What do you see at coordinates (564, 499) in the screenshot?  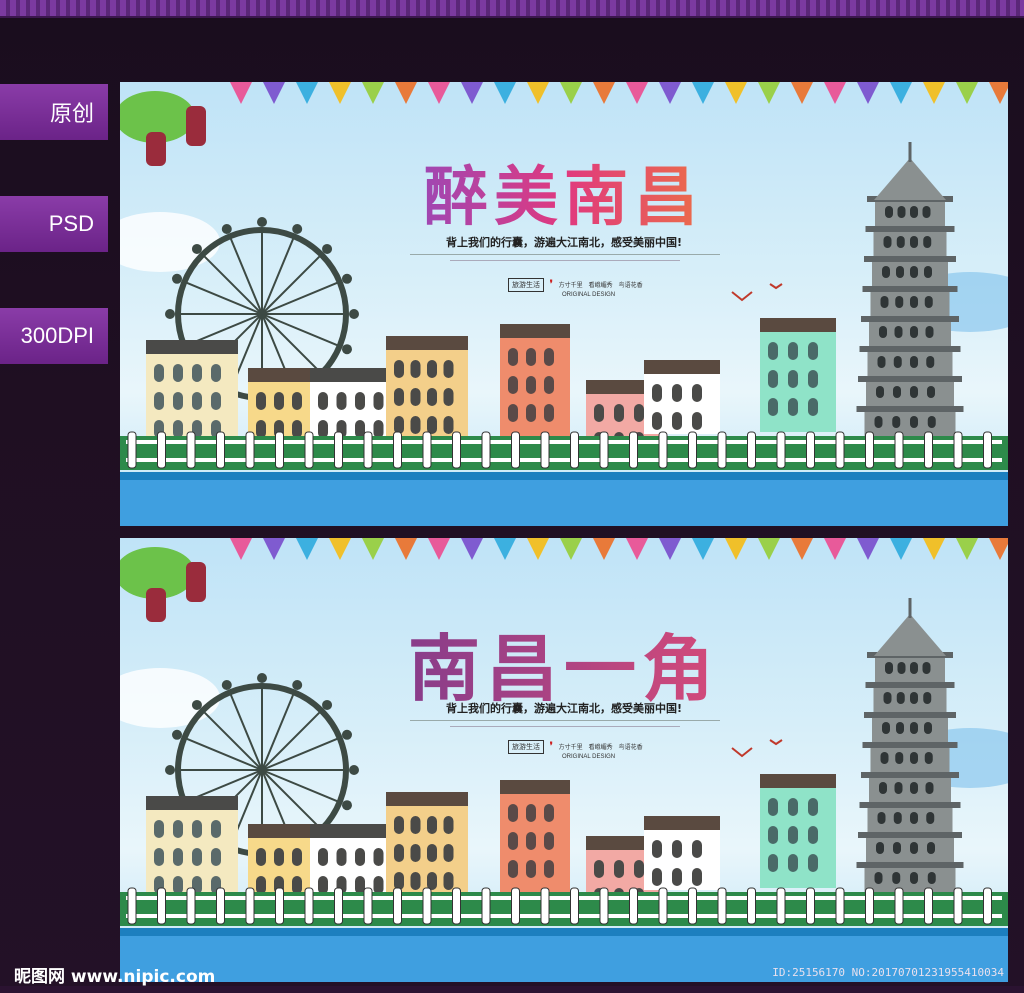 I see `water` at bounding box center [564, 499].